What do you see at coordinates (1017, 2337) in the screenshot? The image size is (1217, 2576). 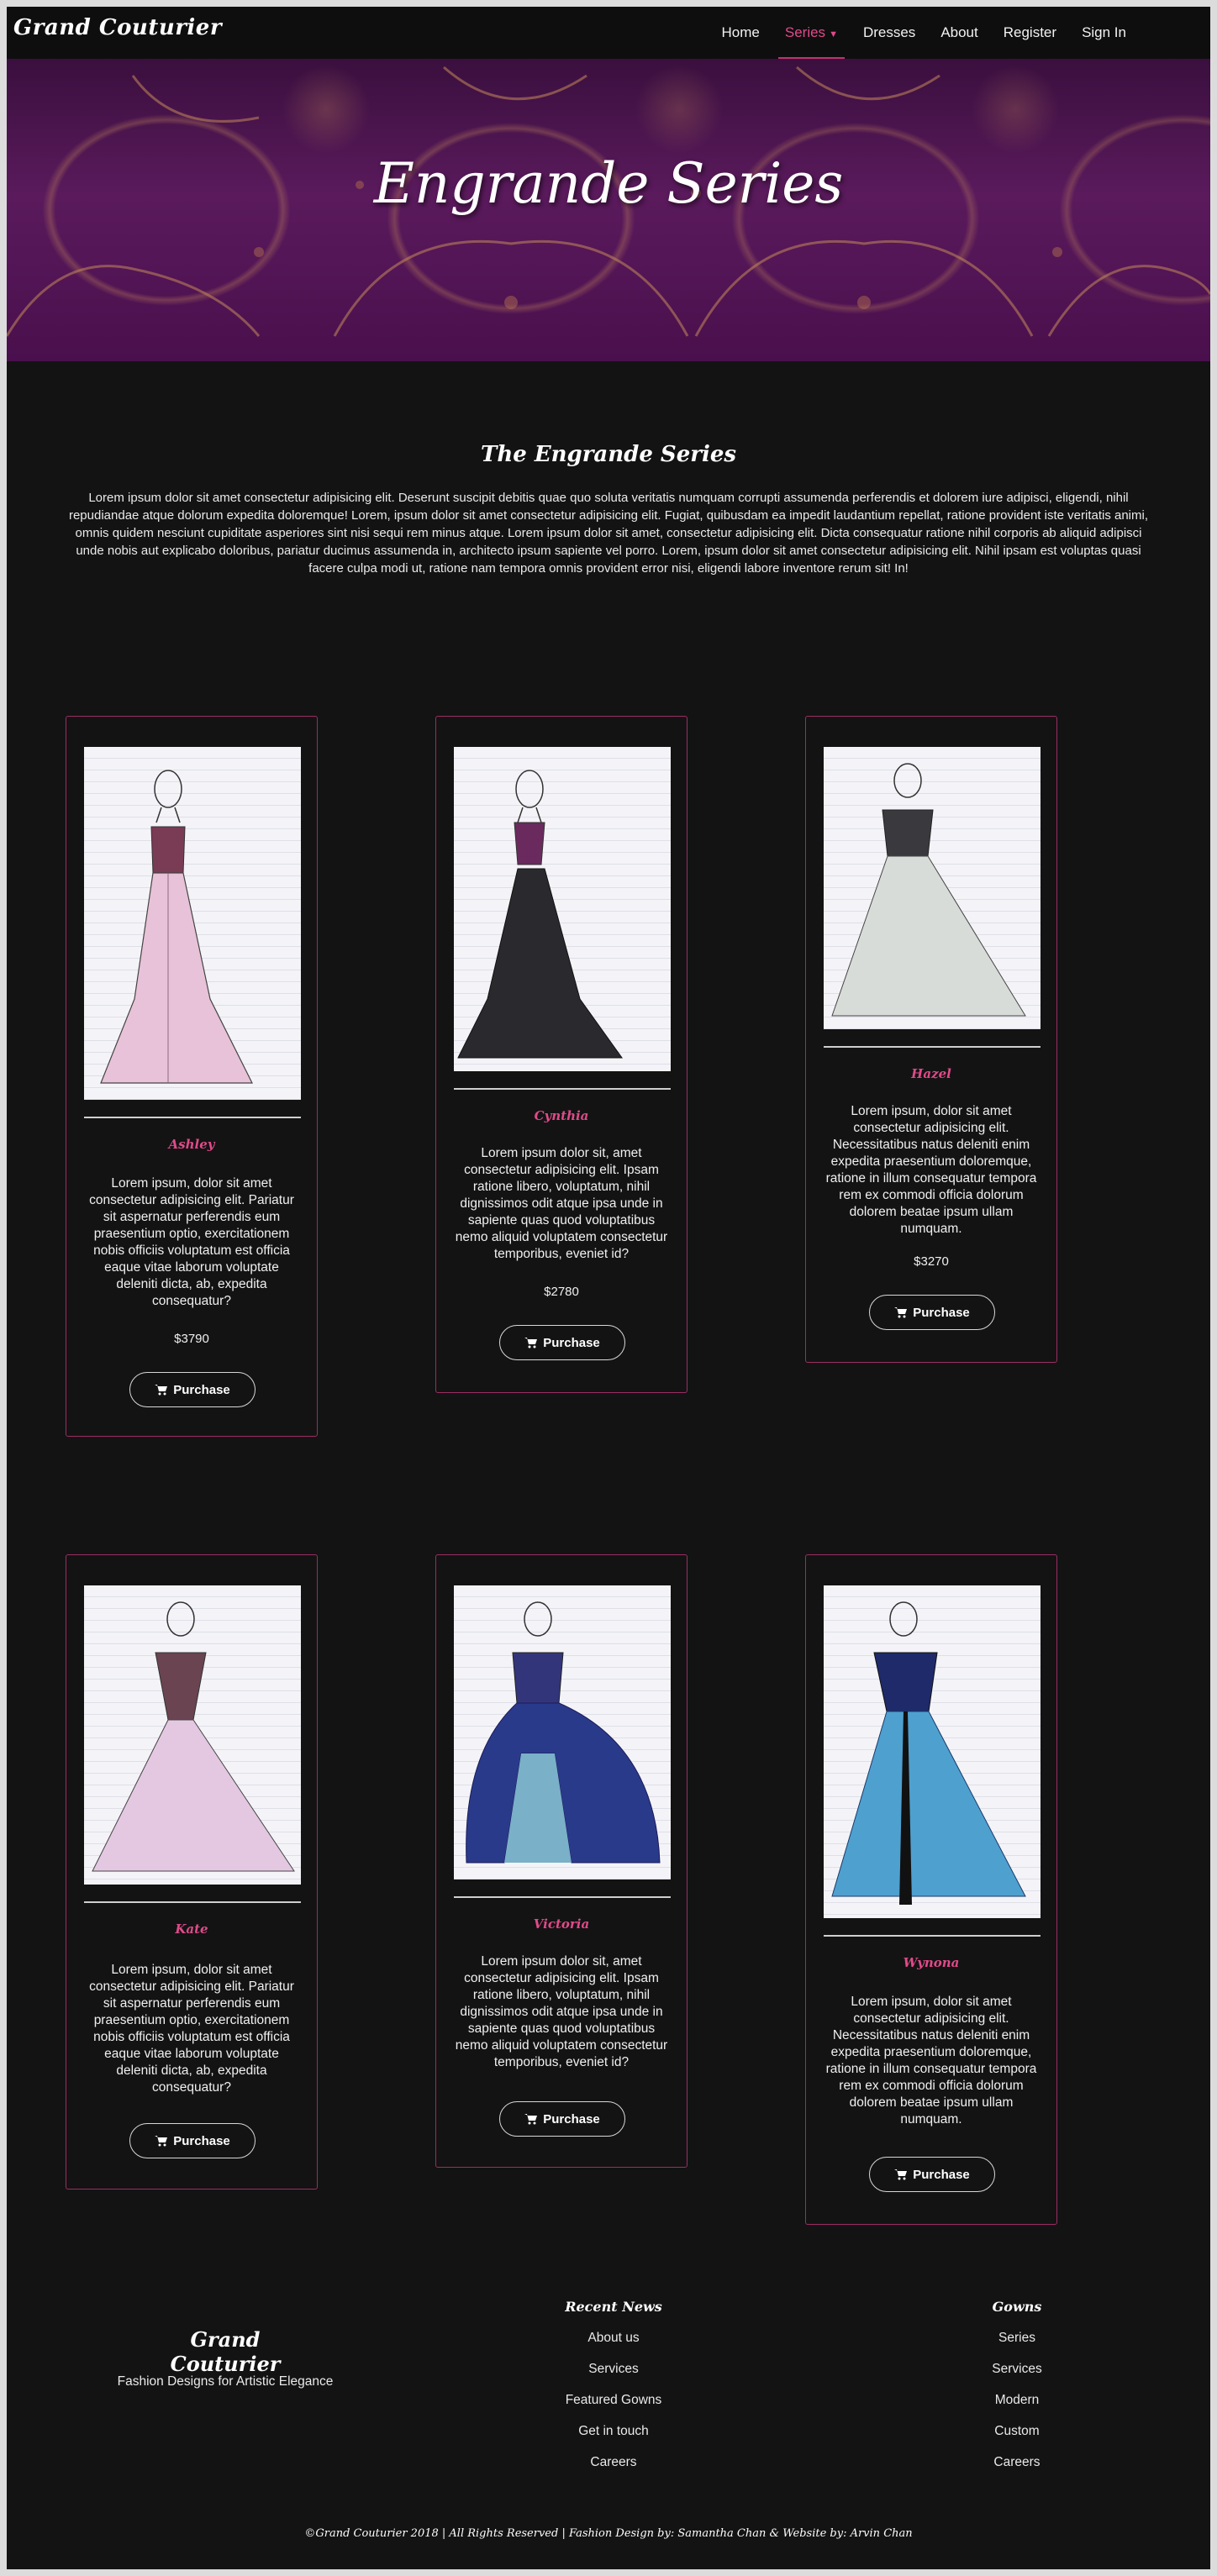 I see `footer-link-series: Series` at bounding box center [1017, 2337].